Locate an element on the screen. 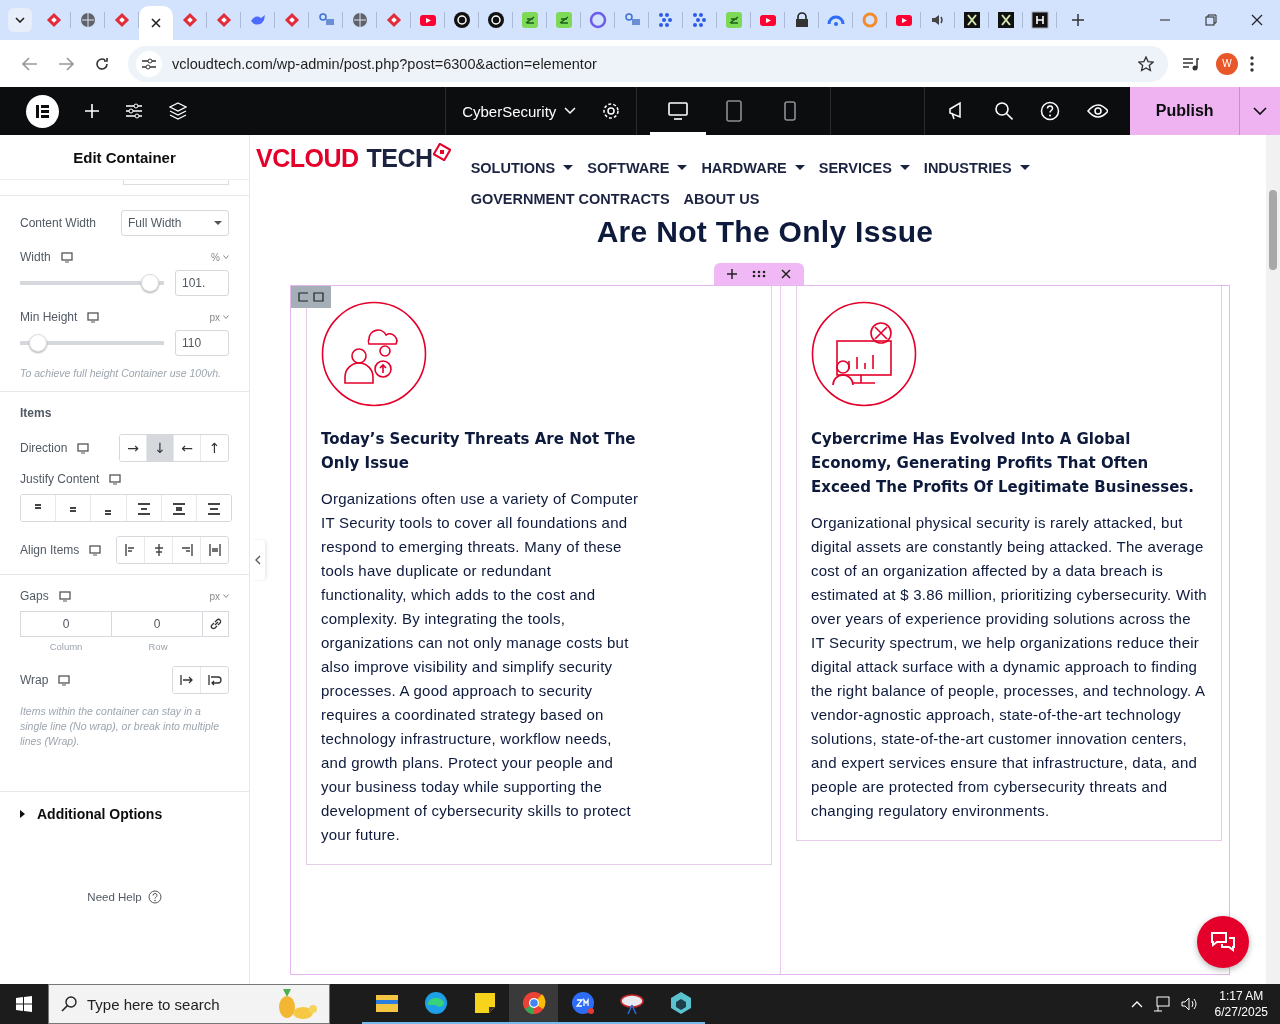 This screenshot has width=1280, height=1024. site-logo: VCLOUD TECH is located at coordinates (353, 178).